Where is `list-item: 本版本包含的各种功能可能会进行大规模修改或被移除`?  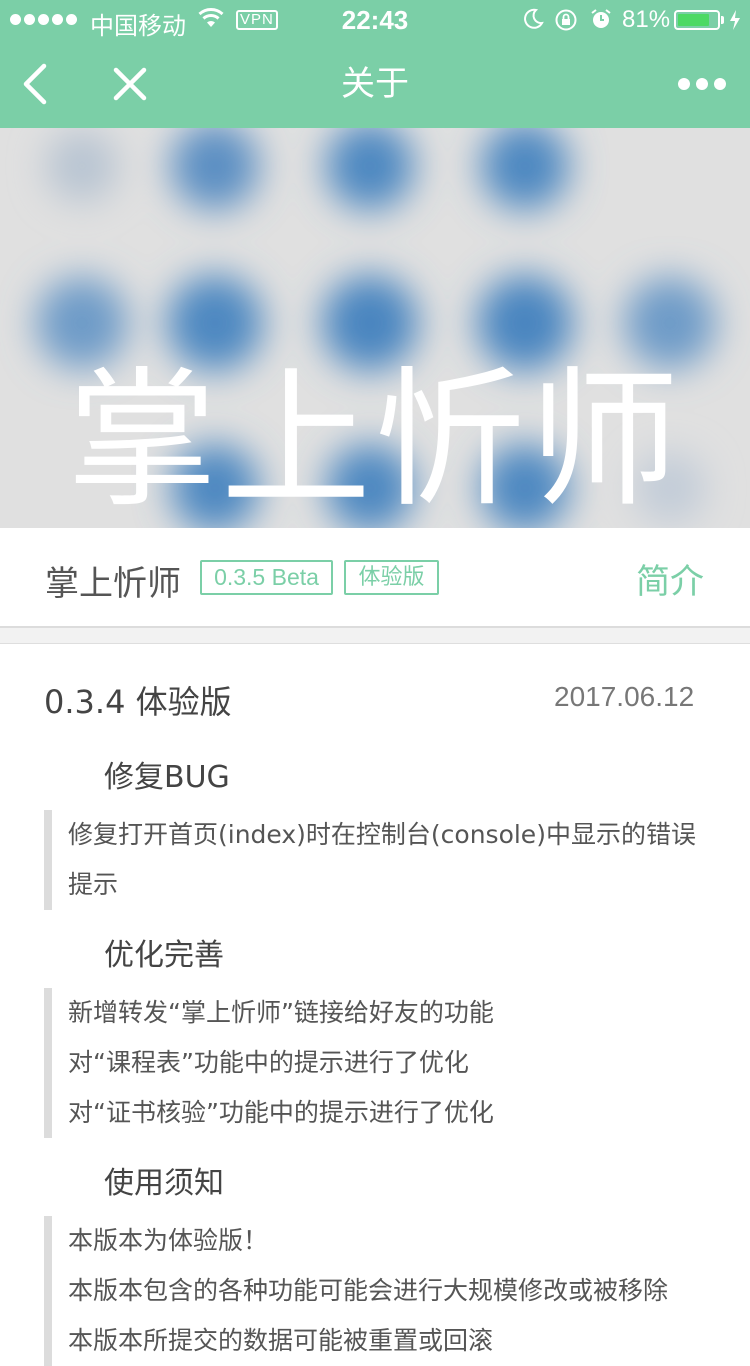
list-item: 本版本包含的各种功能可能会进行大规模修改或被移除 is located at coordinates (368, 1290).